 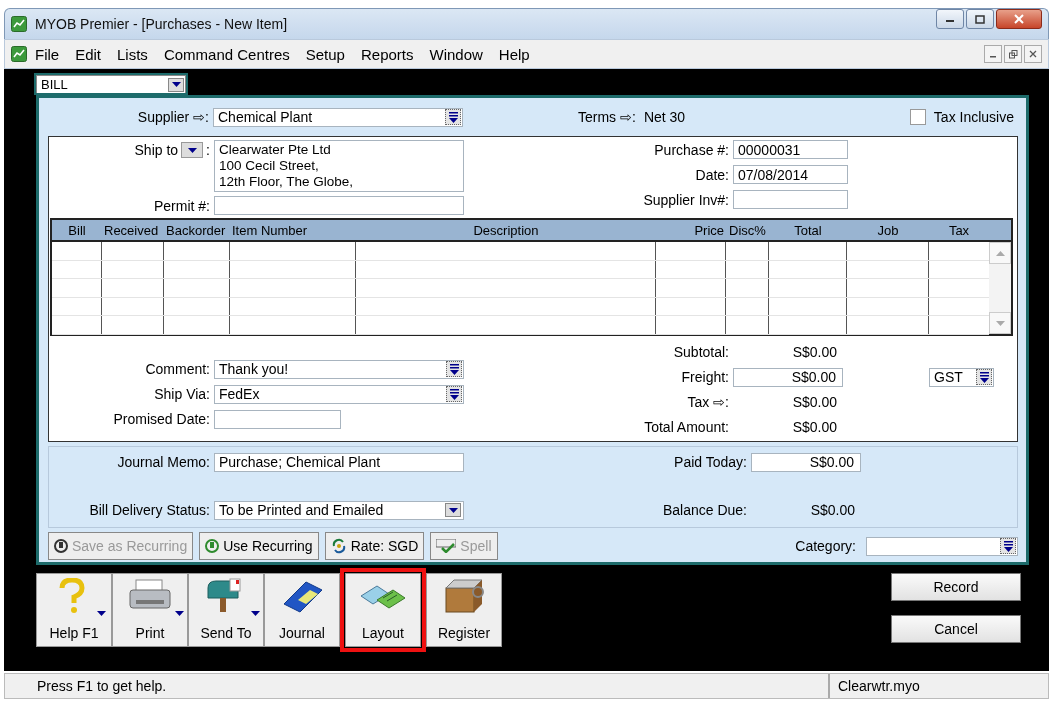 I want to click on up-arrow-icon, so click(x=1000, y=253).